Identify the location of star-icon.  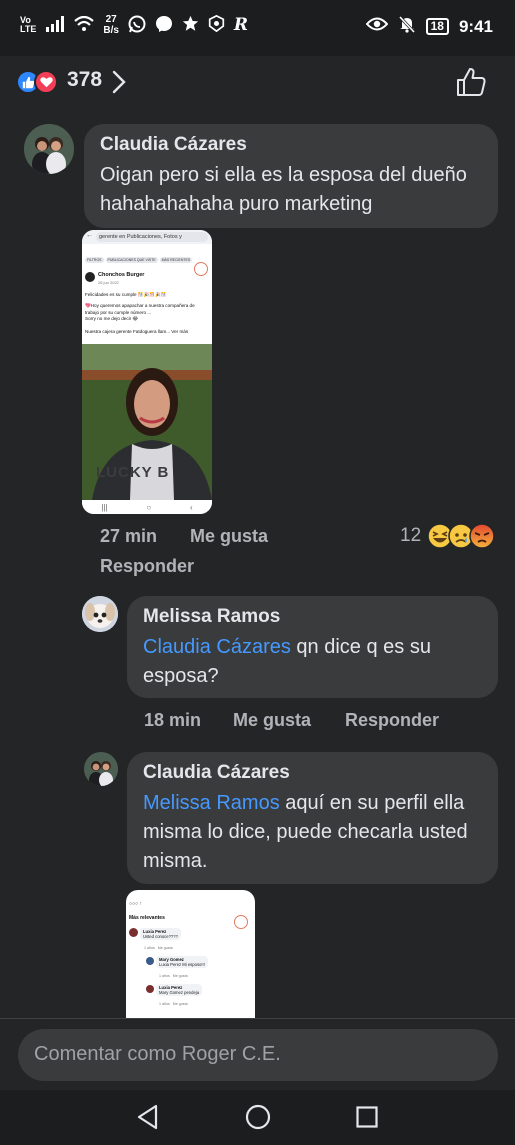
(190, 25).